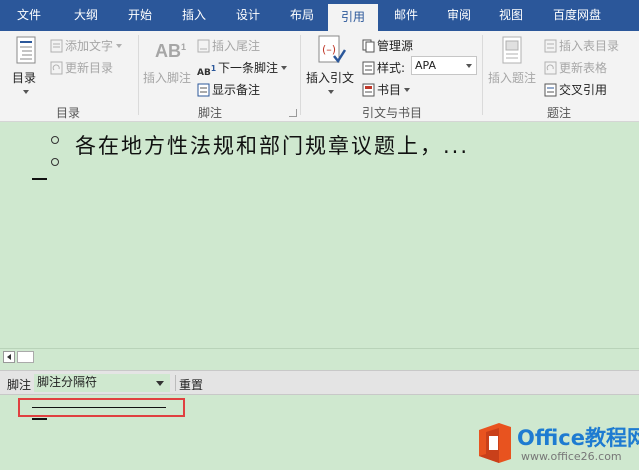 The height and width of the screenshot is (470, 639). What do you see at coordinates (353, 17) in the screenshot?
I see `tab-references: 引用` at bounding box center [353, 17].